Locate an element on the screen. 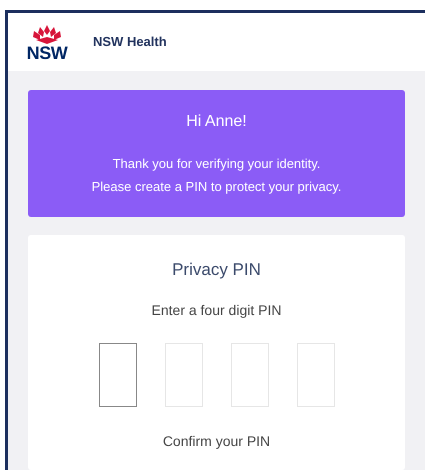 This screenshot has height=470, width=425. banner-message: Please create a PIN to protect your privacy. is located at coordinates (217, 187).